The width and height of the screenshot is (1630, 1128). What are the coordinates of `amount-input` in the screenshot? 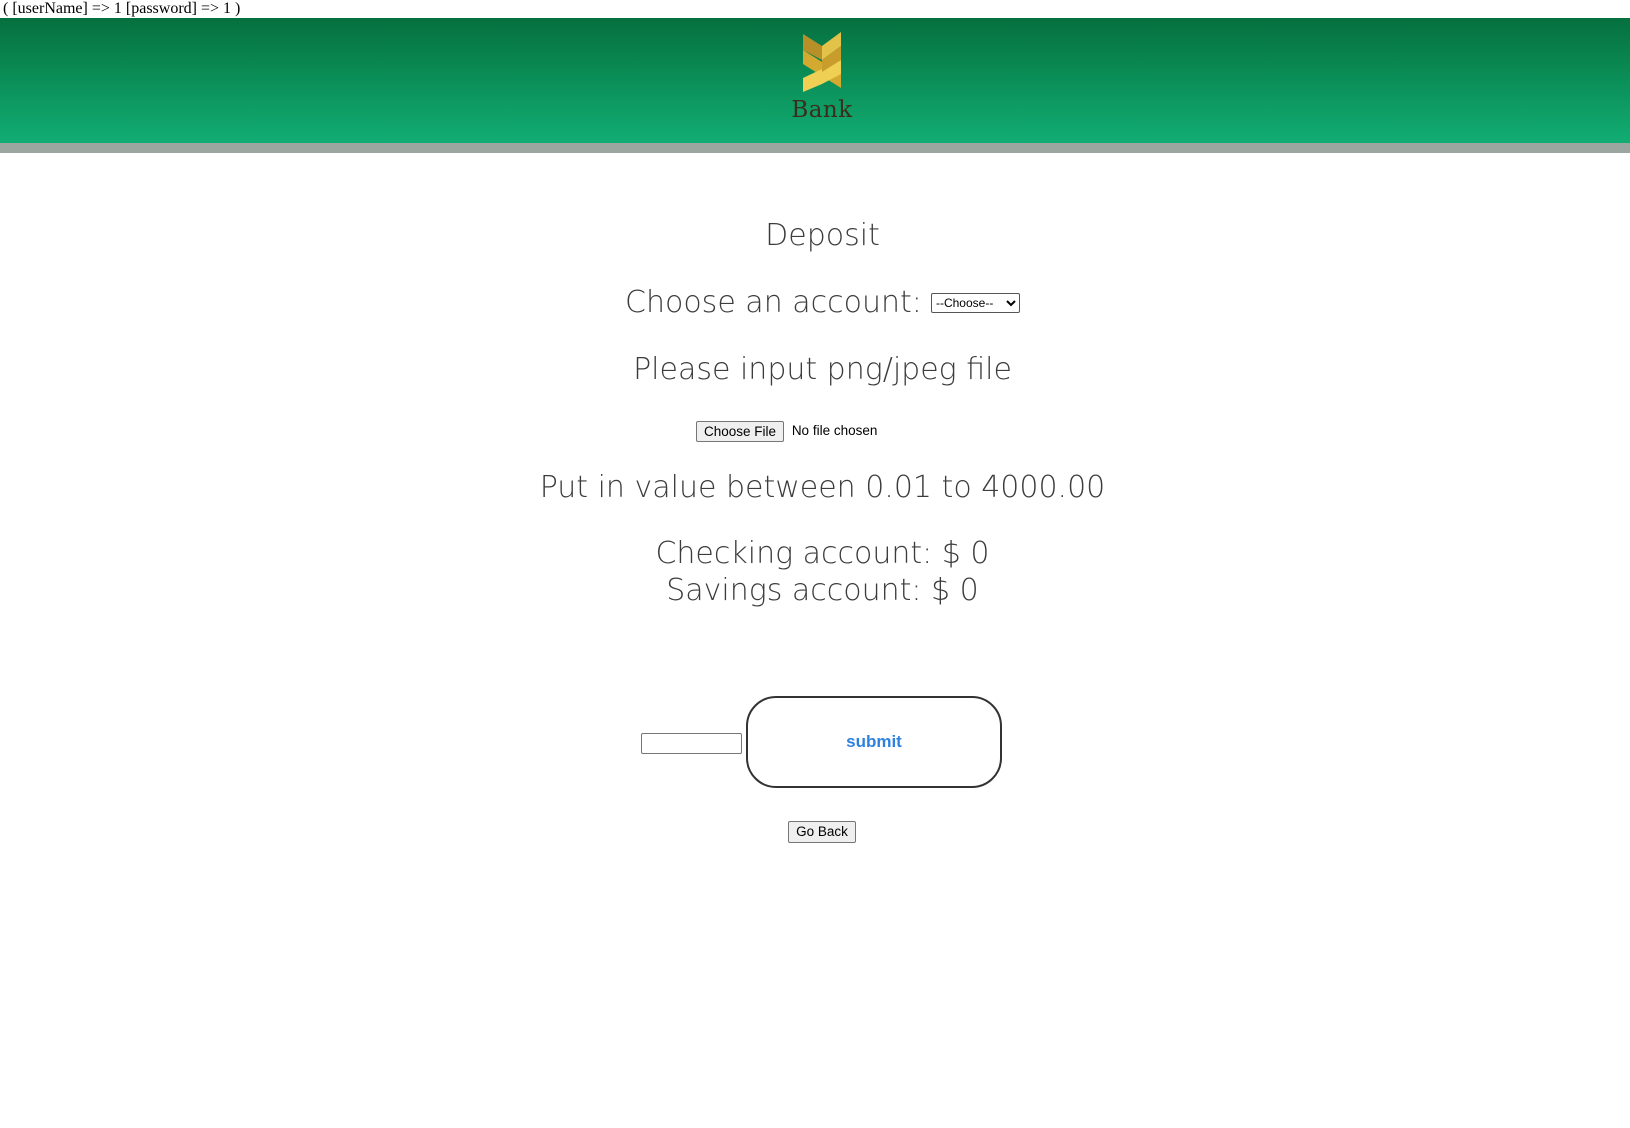 It's located at (691, 743).